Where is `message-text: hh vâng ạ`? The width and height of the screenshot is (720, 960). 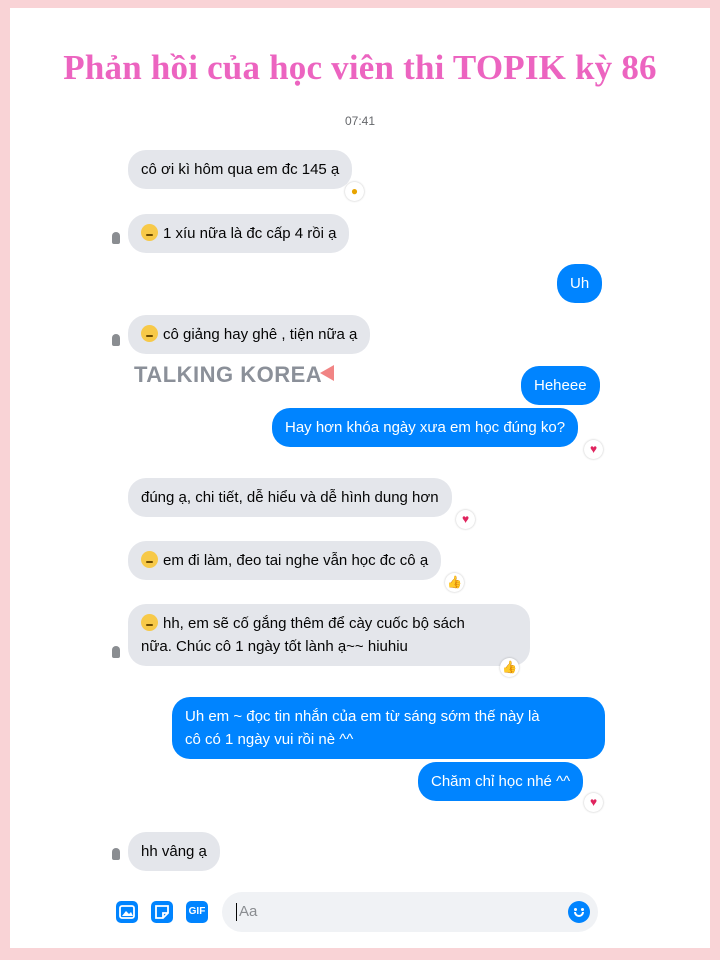
message-text: hh vâng ạ is located at coordinates (174, 851).